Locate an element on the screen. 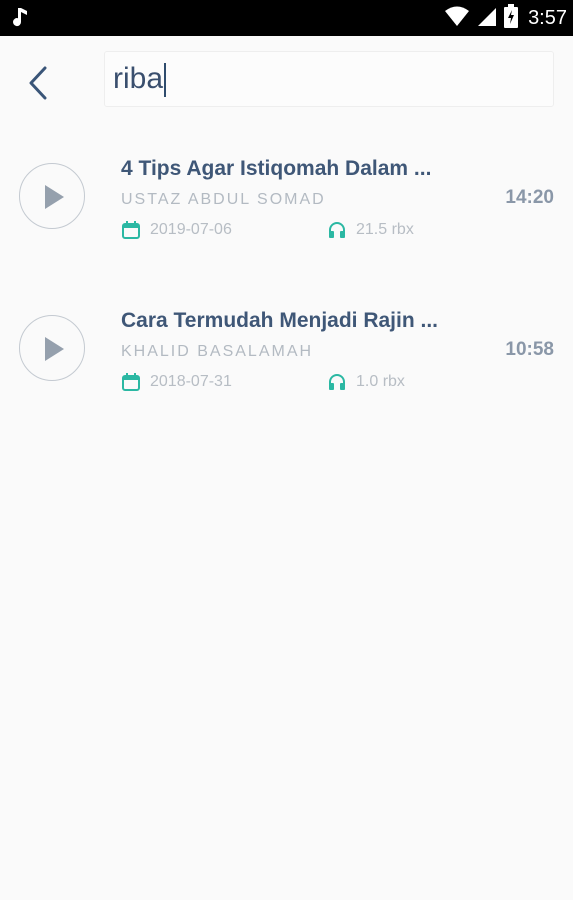  battery-icon is located at coordinates (511, 18).